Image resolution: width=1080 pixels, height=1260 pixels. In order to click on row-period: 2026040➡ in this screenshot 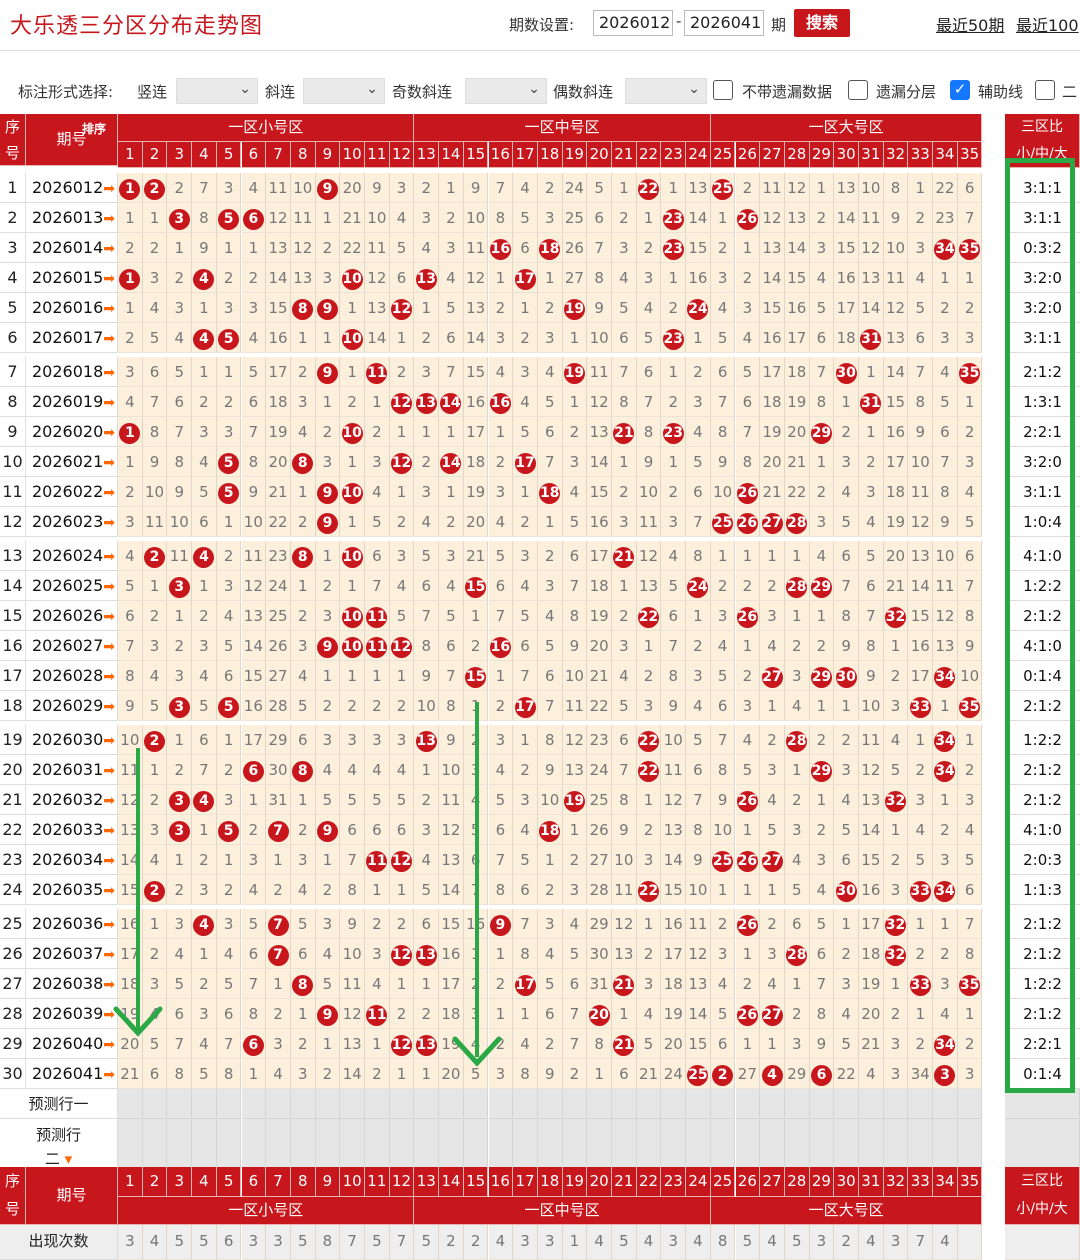, I will do `click(72, 1044)`.